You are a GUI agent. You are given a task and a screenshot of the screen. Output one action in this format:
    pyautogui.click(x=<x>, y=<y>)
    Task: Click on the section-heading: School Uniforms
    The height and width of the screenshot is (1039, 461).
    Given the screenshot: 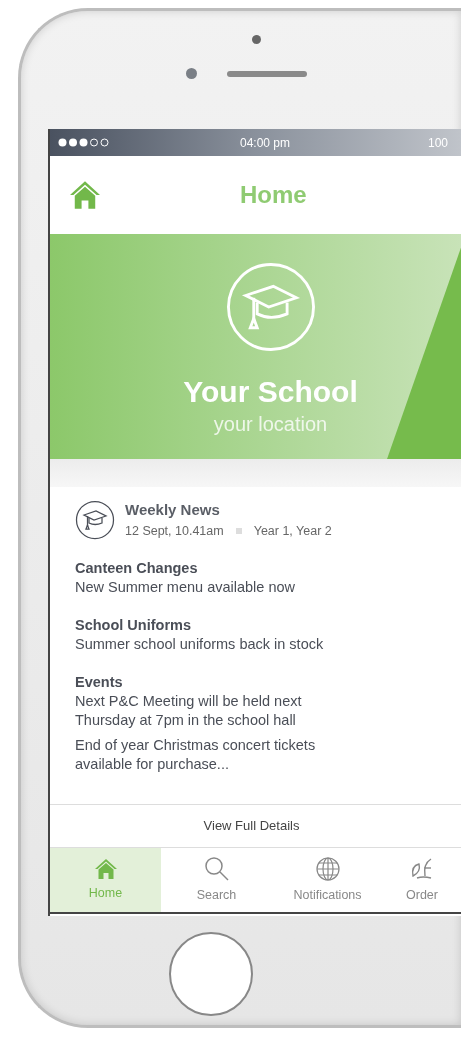 What is the action you would take?
    pyautogui.click(x=133, y=626)
    